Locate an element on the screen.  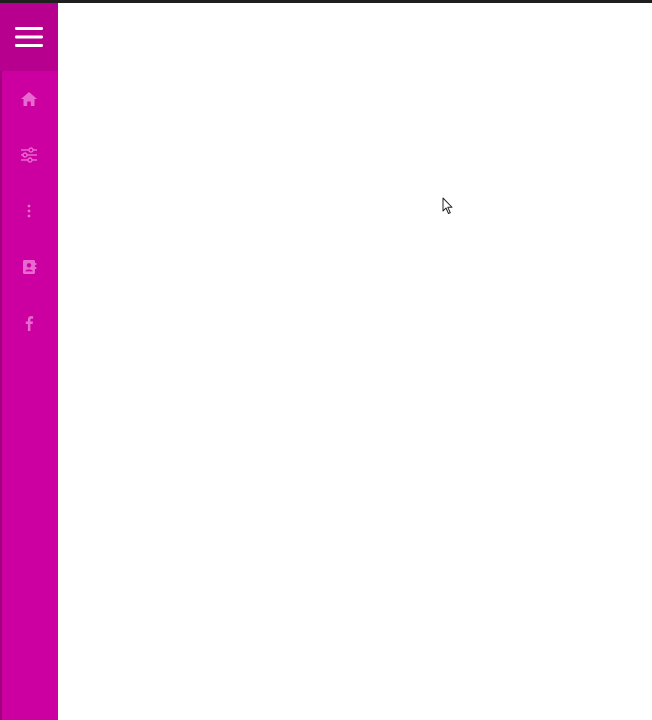
sidebar-item-home is located at coordinates (29, 99).